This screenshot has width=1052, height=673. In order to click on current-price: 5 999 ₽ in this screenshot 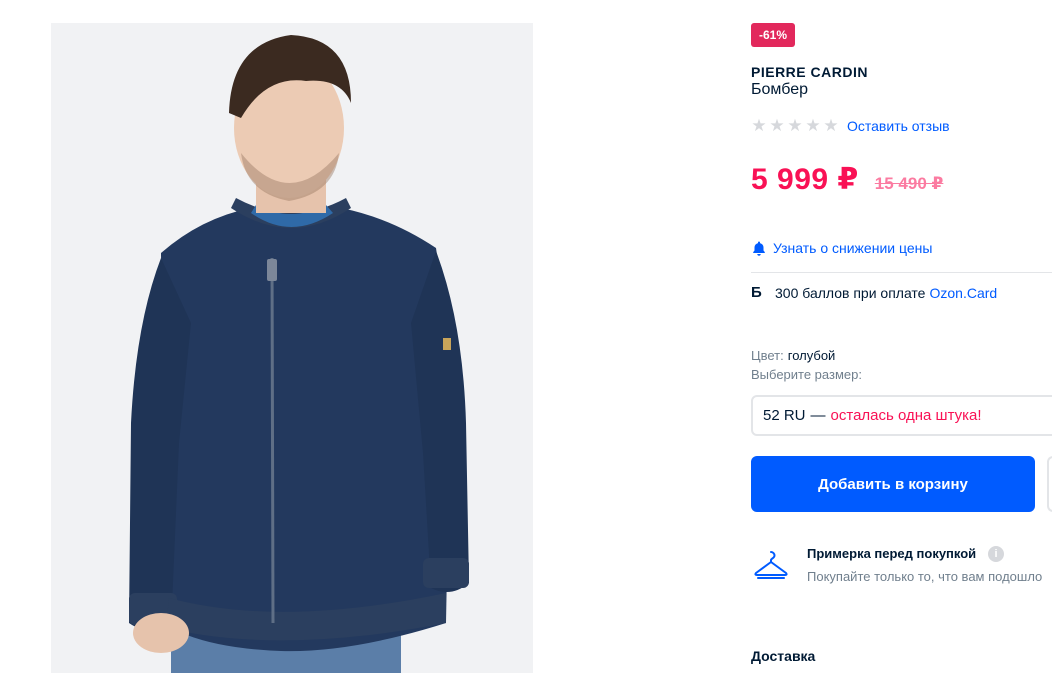, I will do `click(805, 179)`.